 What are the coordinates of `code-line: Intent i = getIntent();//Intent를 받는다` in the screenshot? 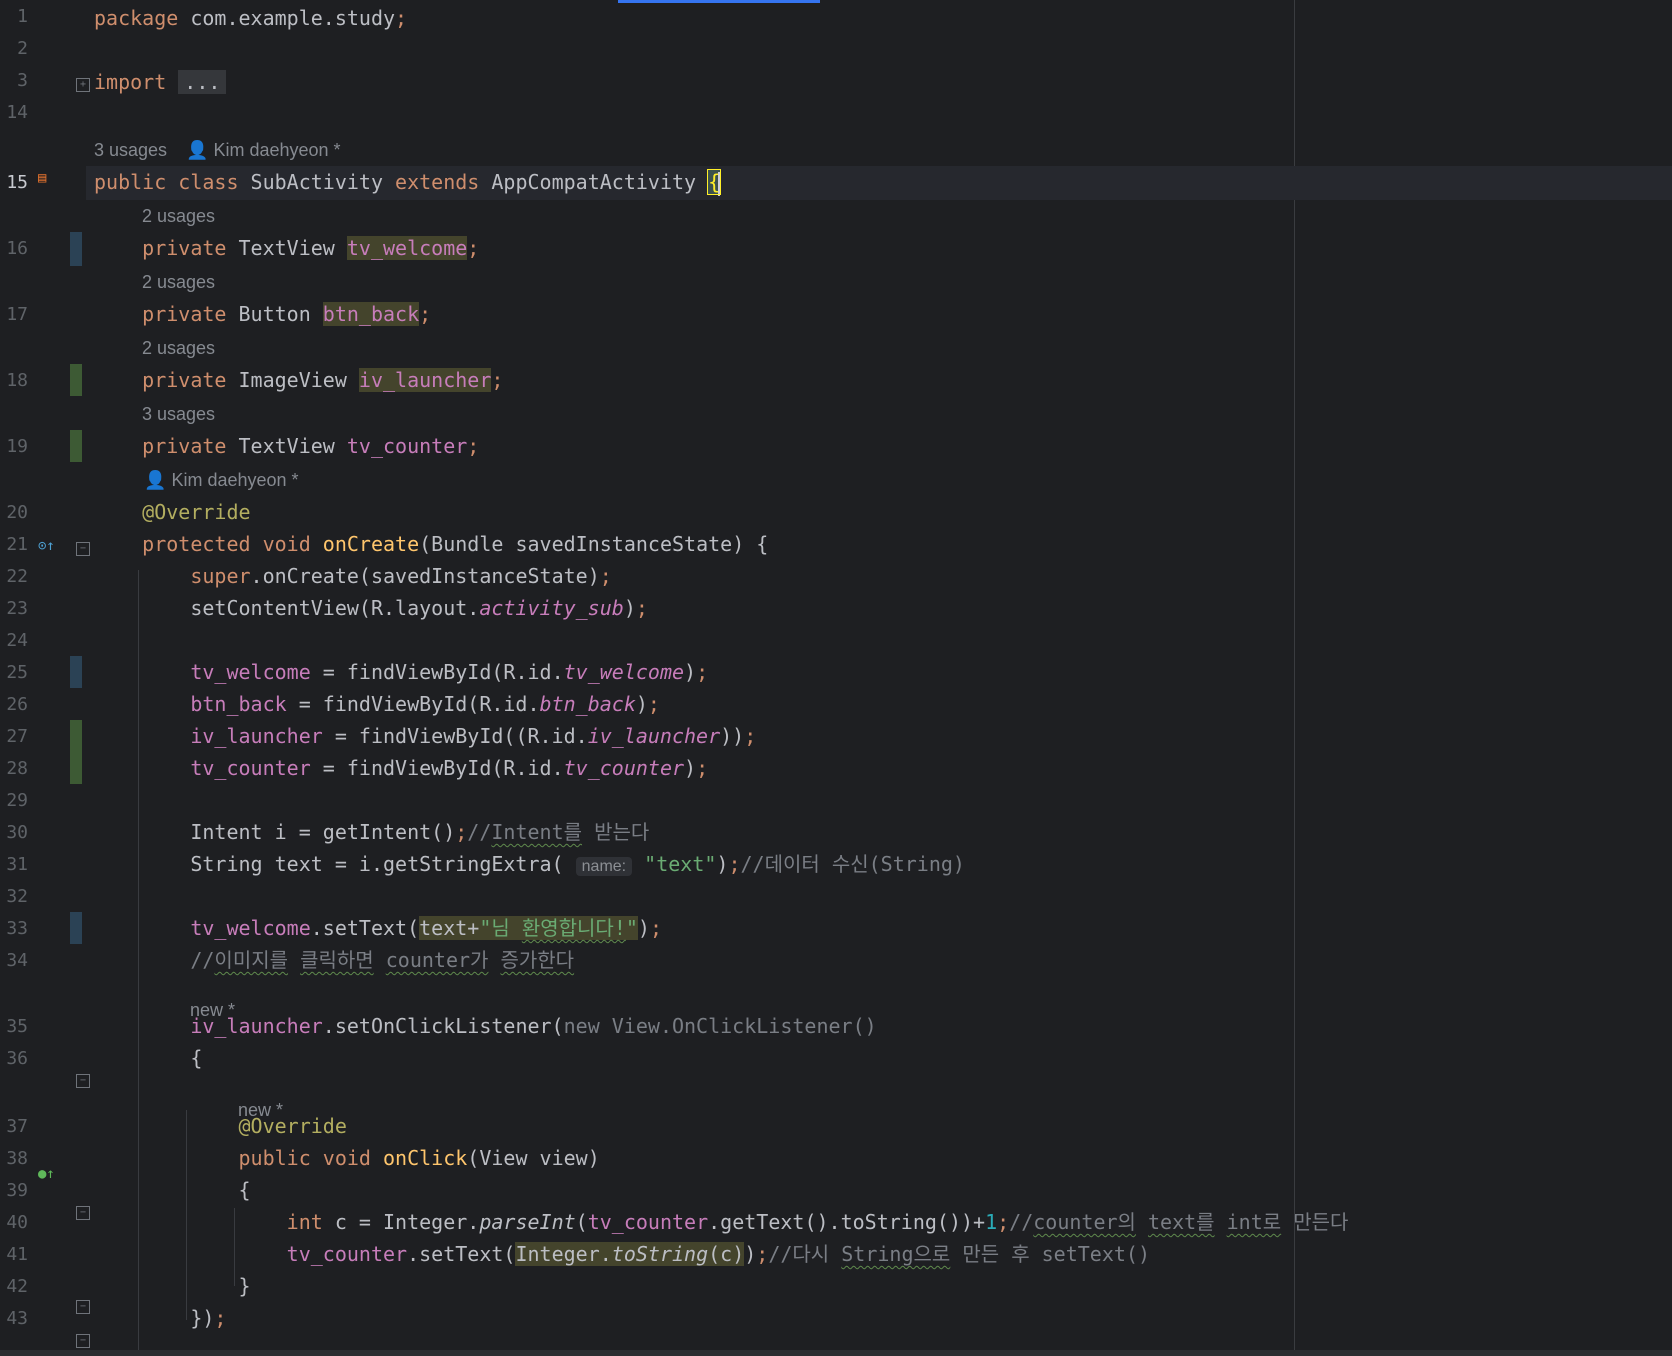 It's located at (371, 832).